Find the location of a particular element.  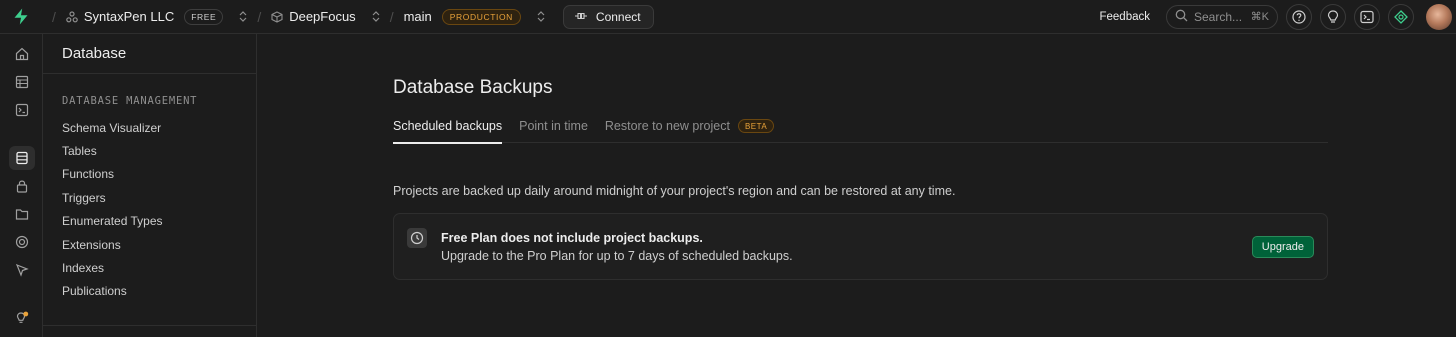

sidebar-item-tables: Tables is located at coordinates (149, 150).